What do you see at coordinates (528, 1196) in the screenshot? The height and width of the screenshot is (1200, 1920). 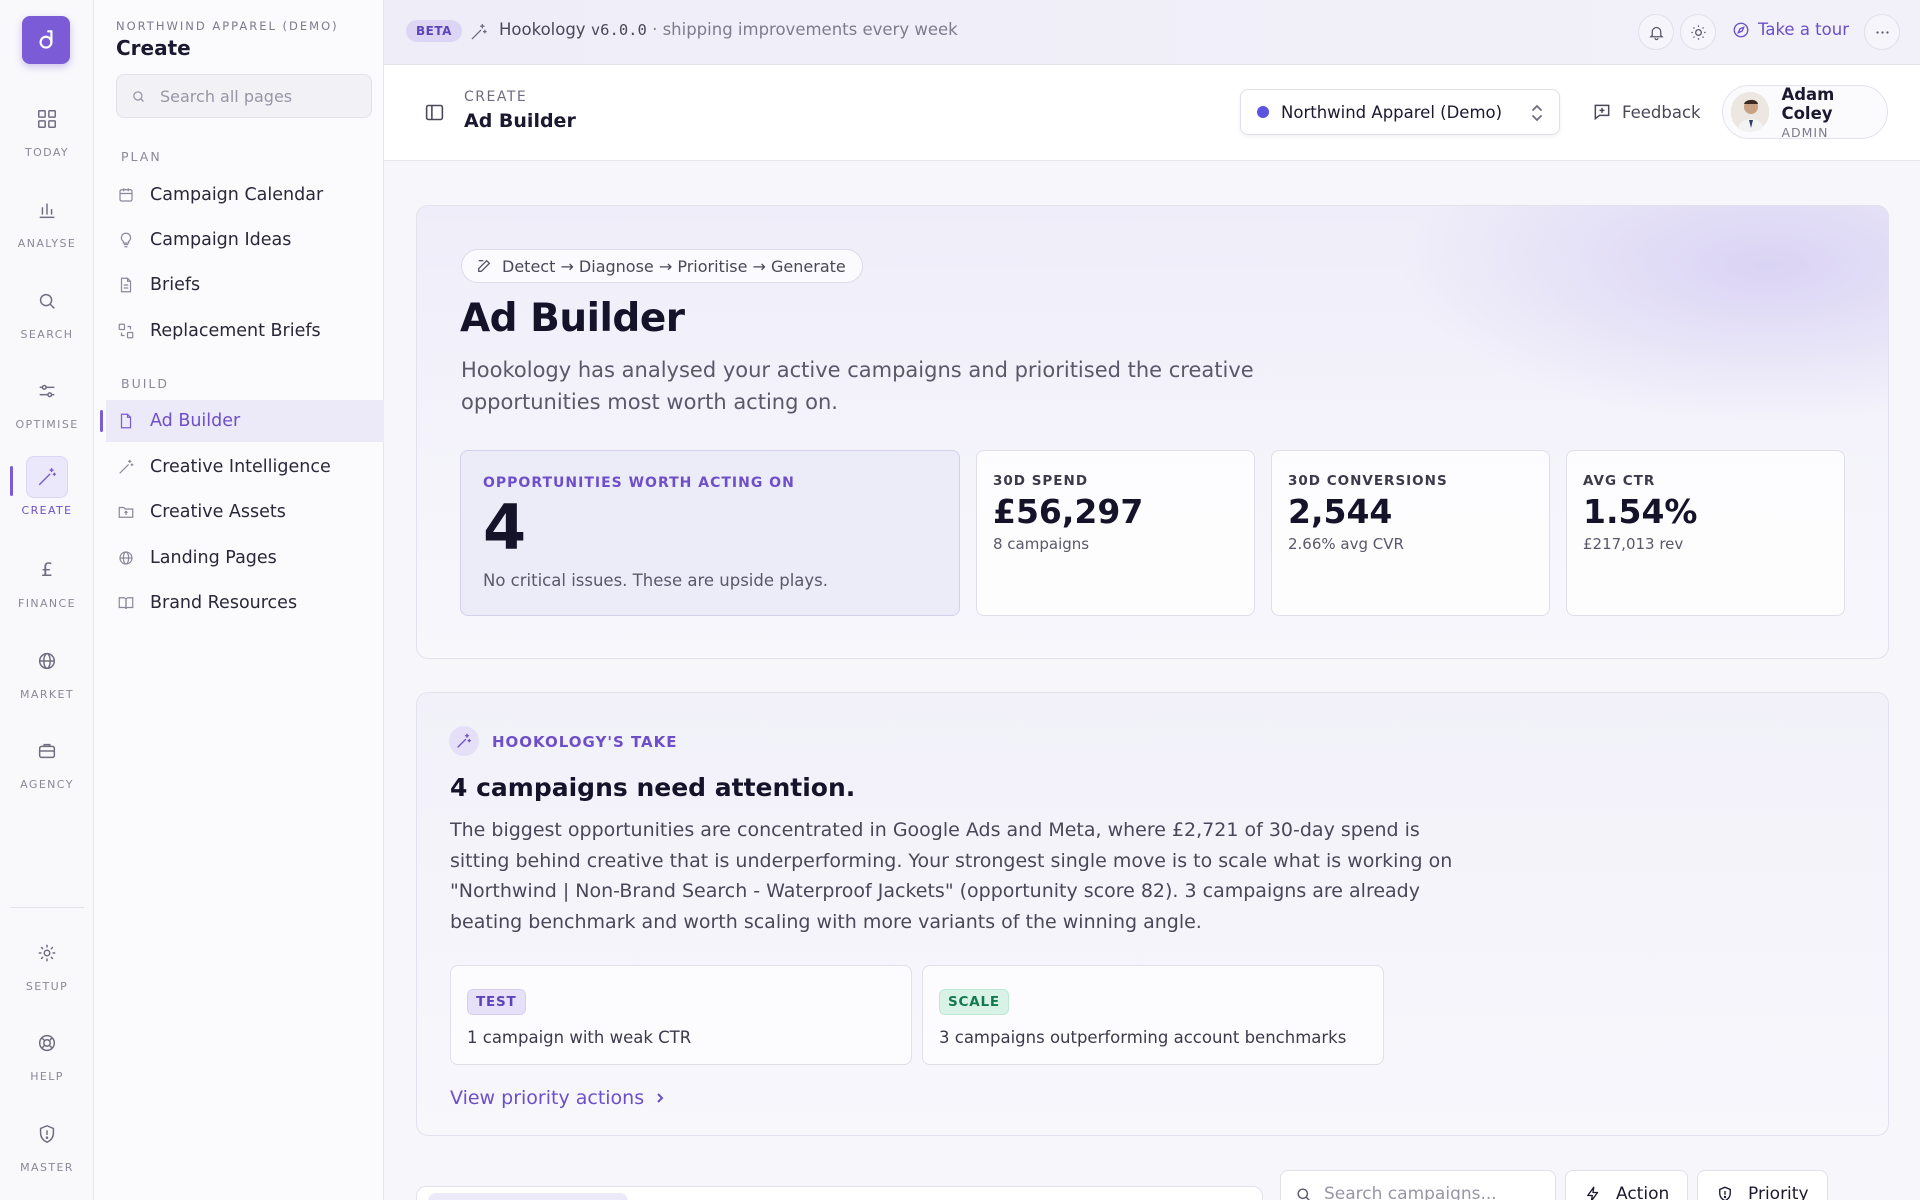 I see `campaign-tab-active` at bounding box center [528, 1196].